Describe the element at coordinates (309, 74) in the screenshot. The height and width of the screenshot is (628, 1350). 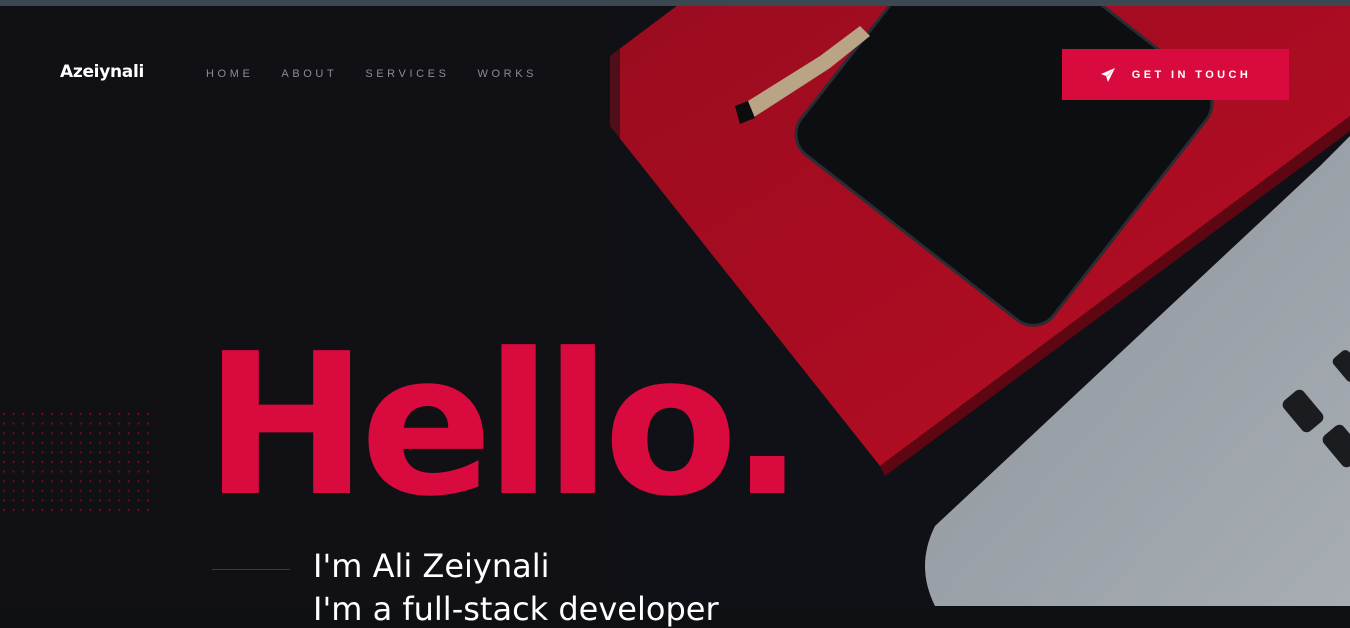
I see `nav-about: ABOUT` at that location.